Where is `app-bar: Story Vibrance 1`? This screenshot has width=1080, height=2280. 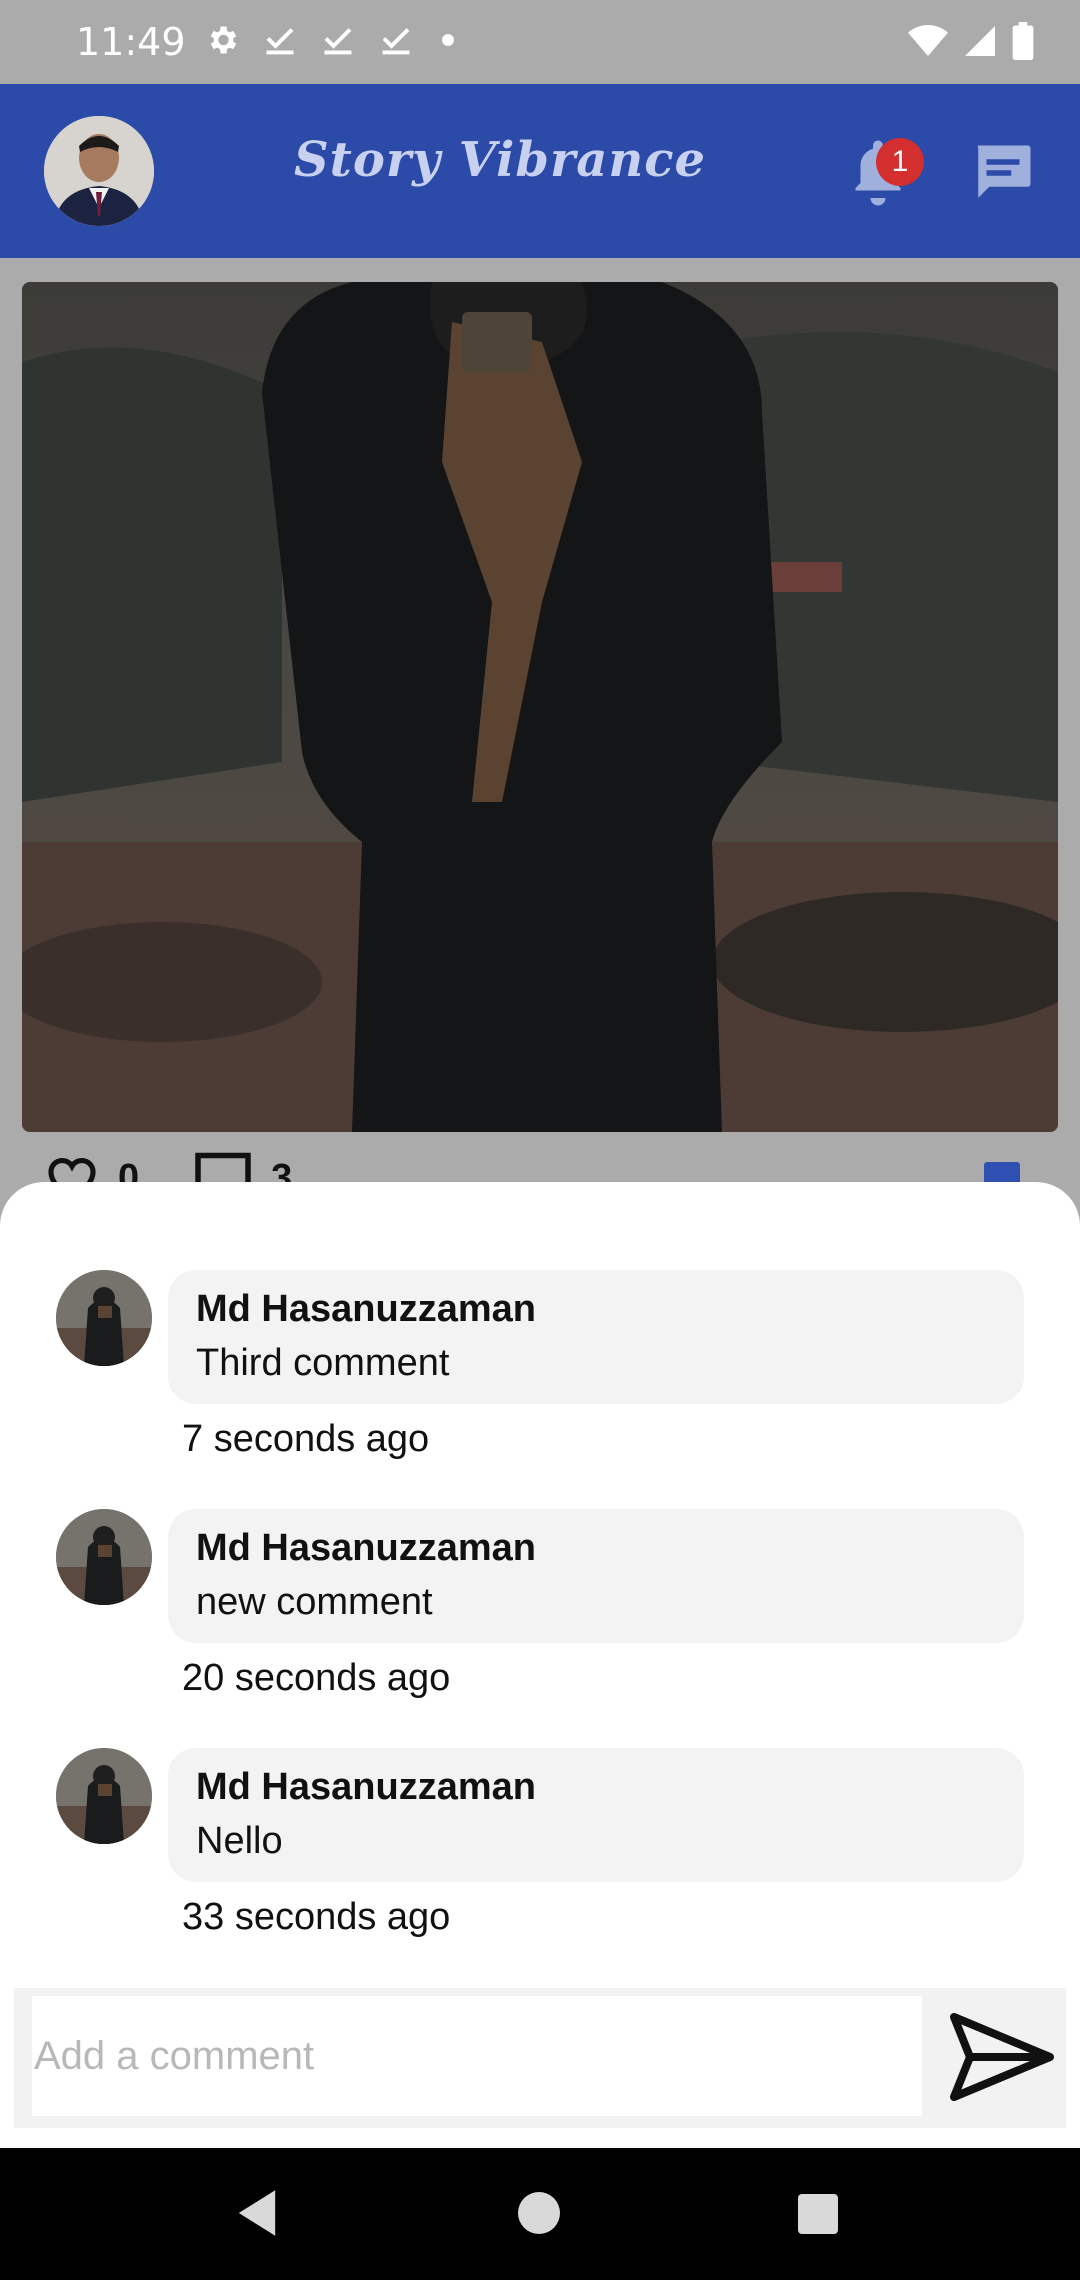 app-bar: Story Vibrance 1 is located at coordinates (540, 171).